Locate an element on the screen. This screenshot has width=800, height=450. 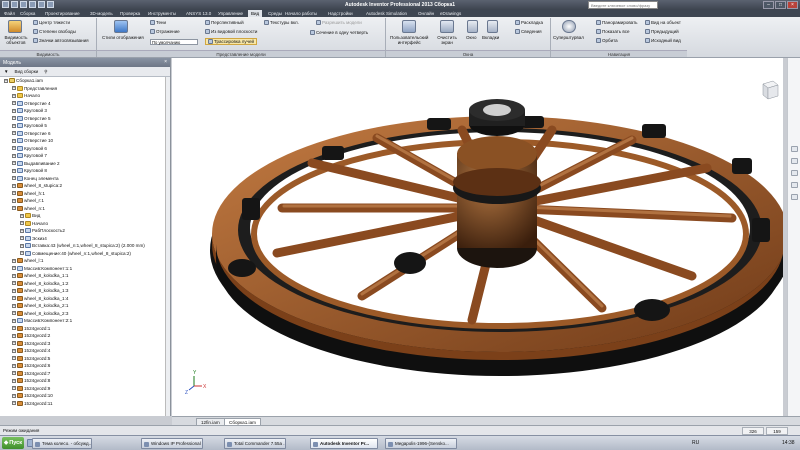
tree-node: + wheel_n:1 is located at coordinates (28, 209).